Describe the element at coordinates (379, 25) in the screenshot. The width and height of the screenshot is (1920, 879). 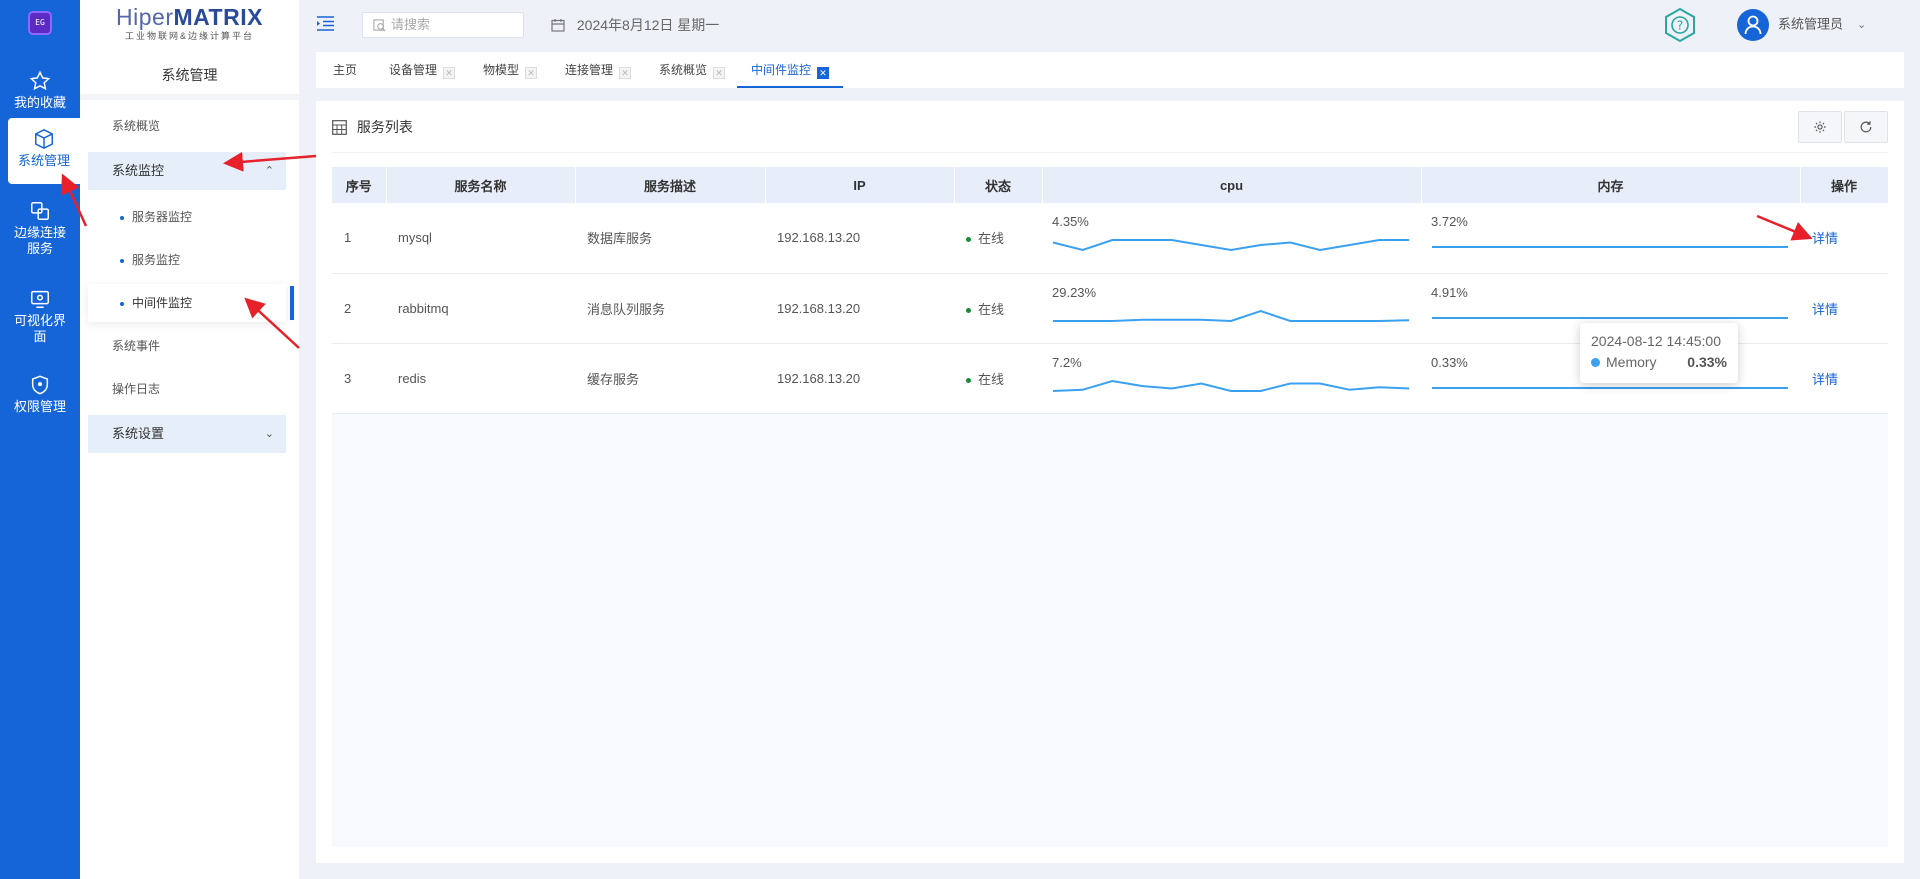
I see `search-icon` at that location.